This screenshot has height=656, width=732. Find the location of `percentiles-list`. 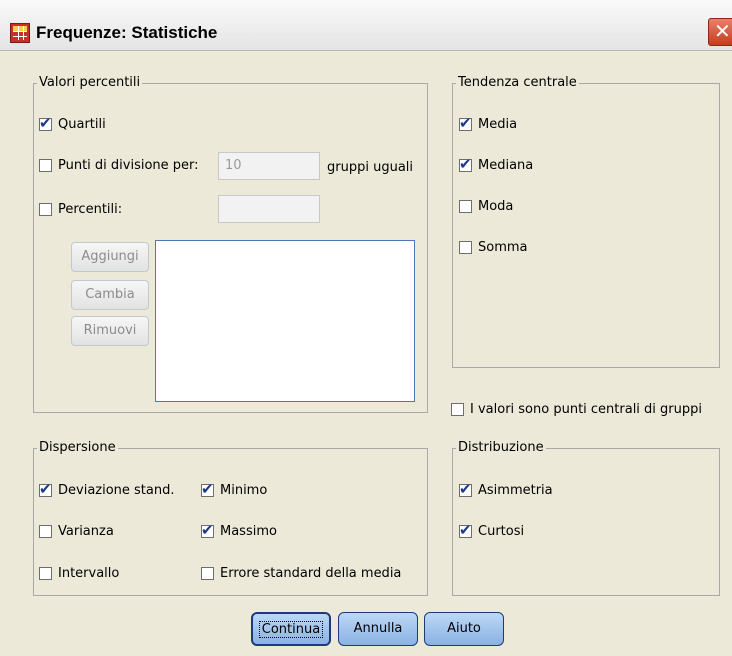

percentiles-list is located at coordinates (285, 321).